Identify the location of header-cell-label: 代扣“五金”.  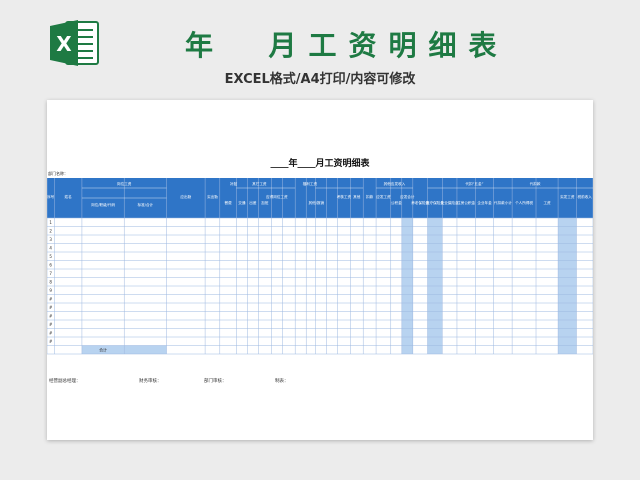
(474, 183).